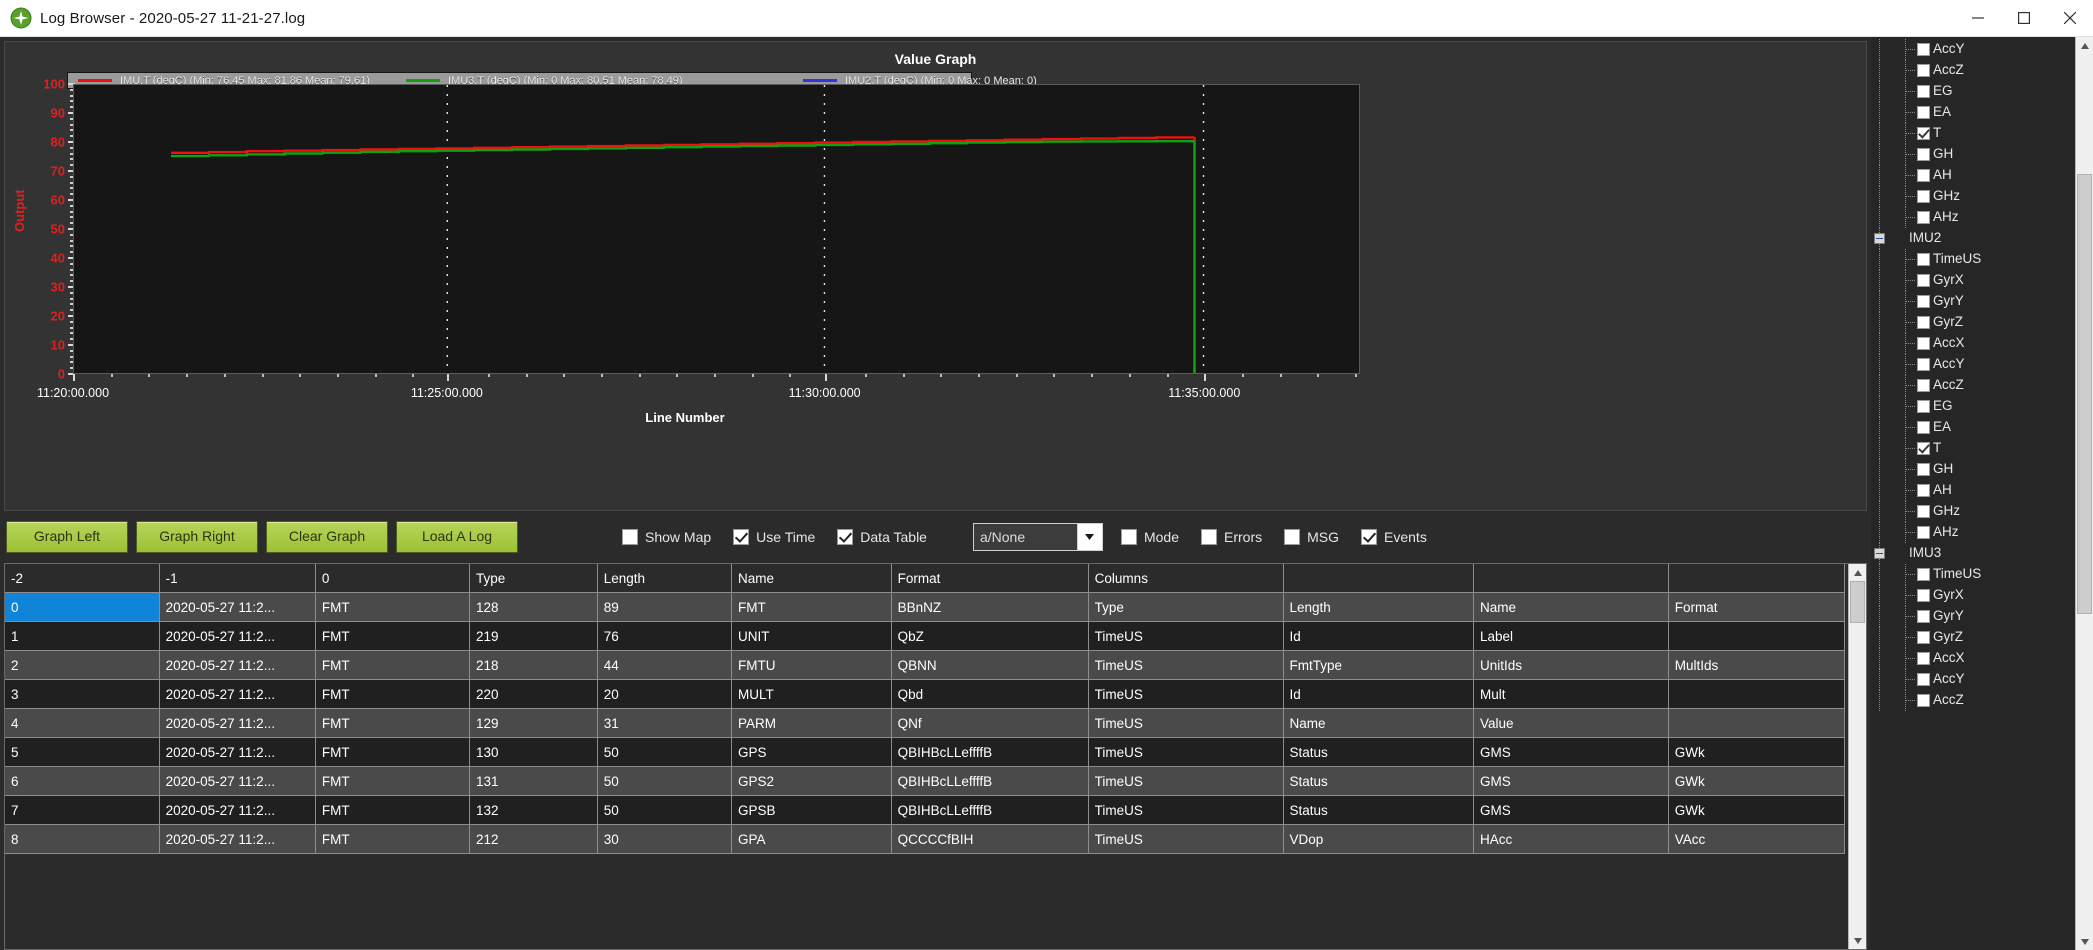 Image resolution: width=2093 pixels, height=950 pixels. Describe the element at coordinates (1973, 406) in the screenshot. I see `tree-node-eg: EG` at that location.